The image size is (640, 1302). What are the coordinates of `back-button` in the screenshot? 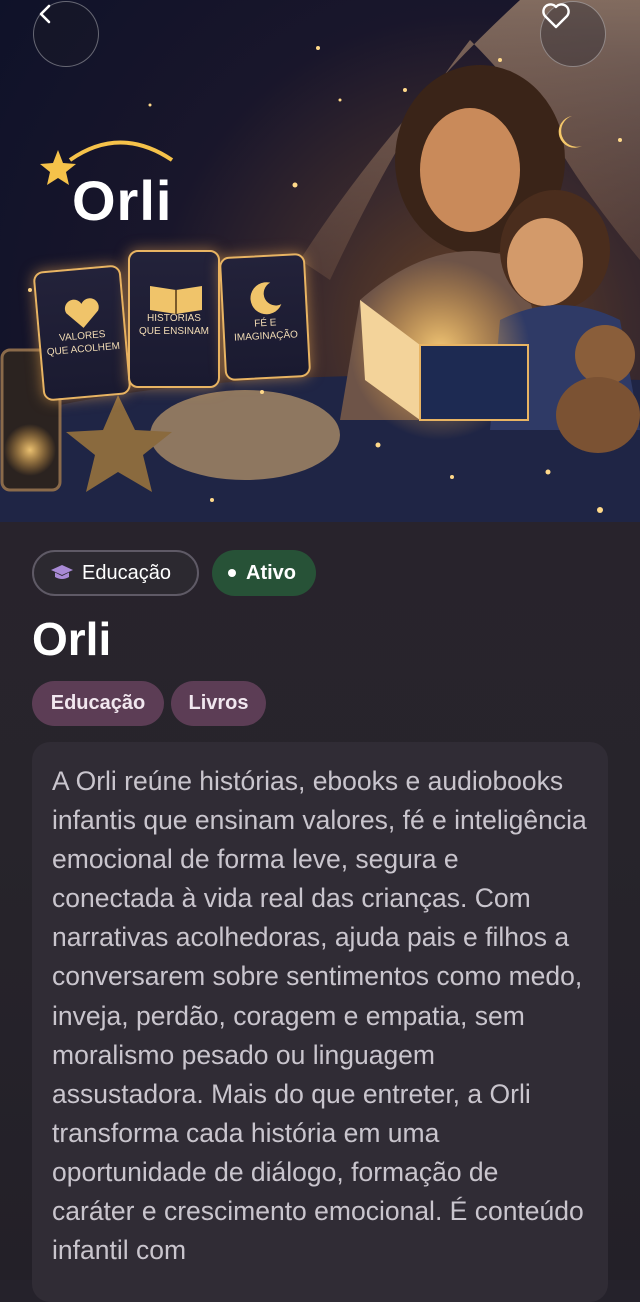 It's located at (66, 34).